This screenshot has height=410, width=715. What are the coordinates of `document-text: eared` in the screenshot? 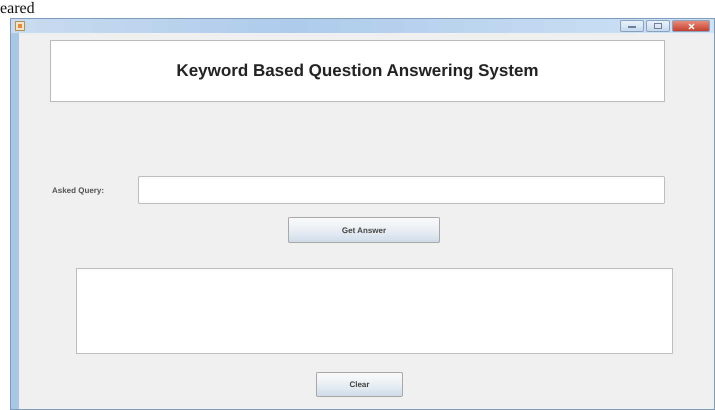 It's located at (17, 9).